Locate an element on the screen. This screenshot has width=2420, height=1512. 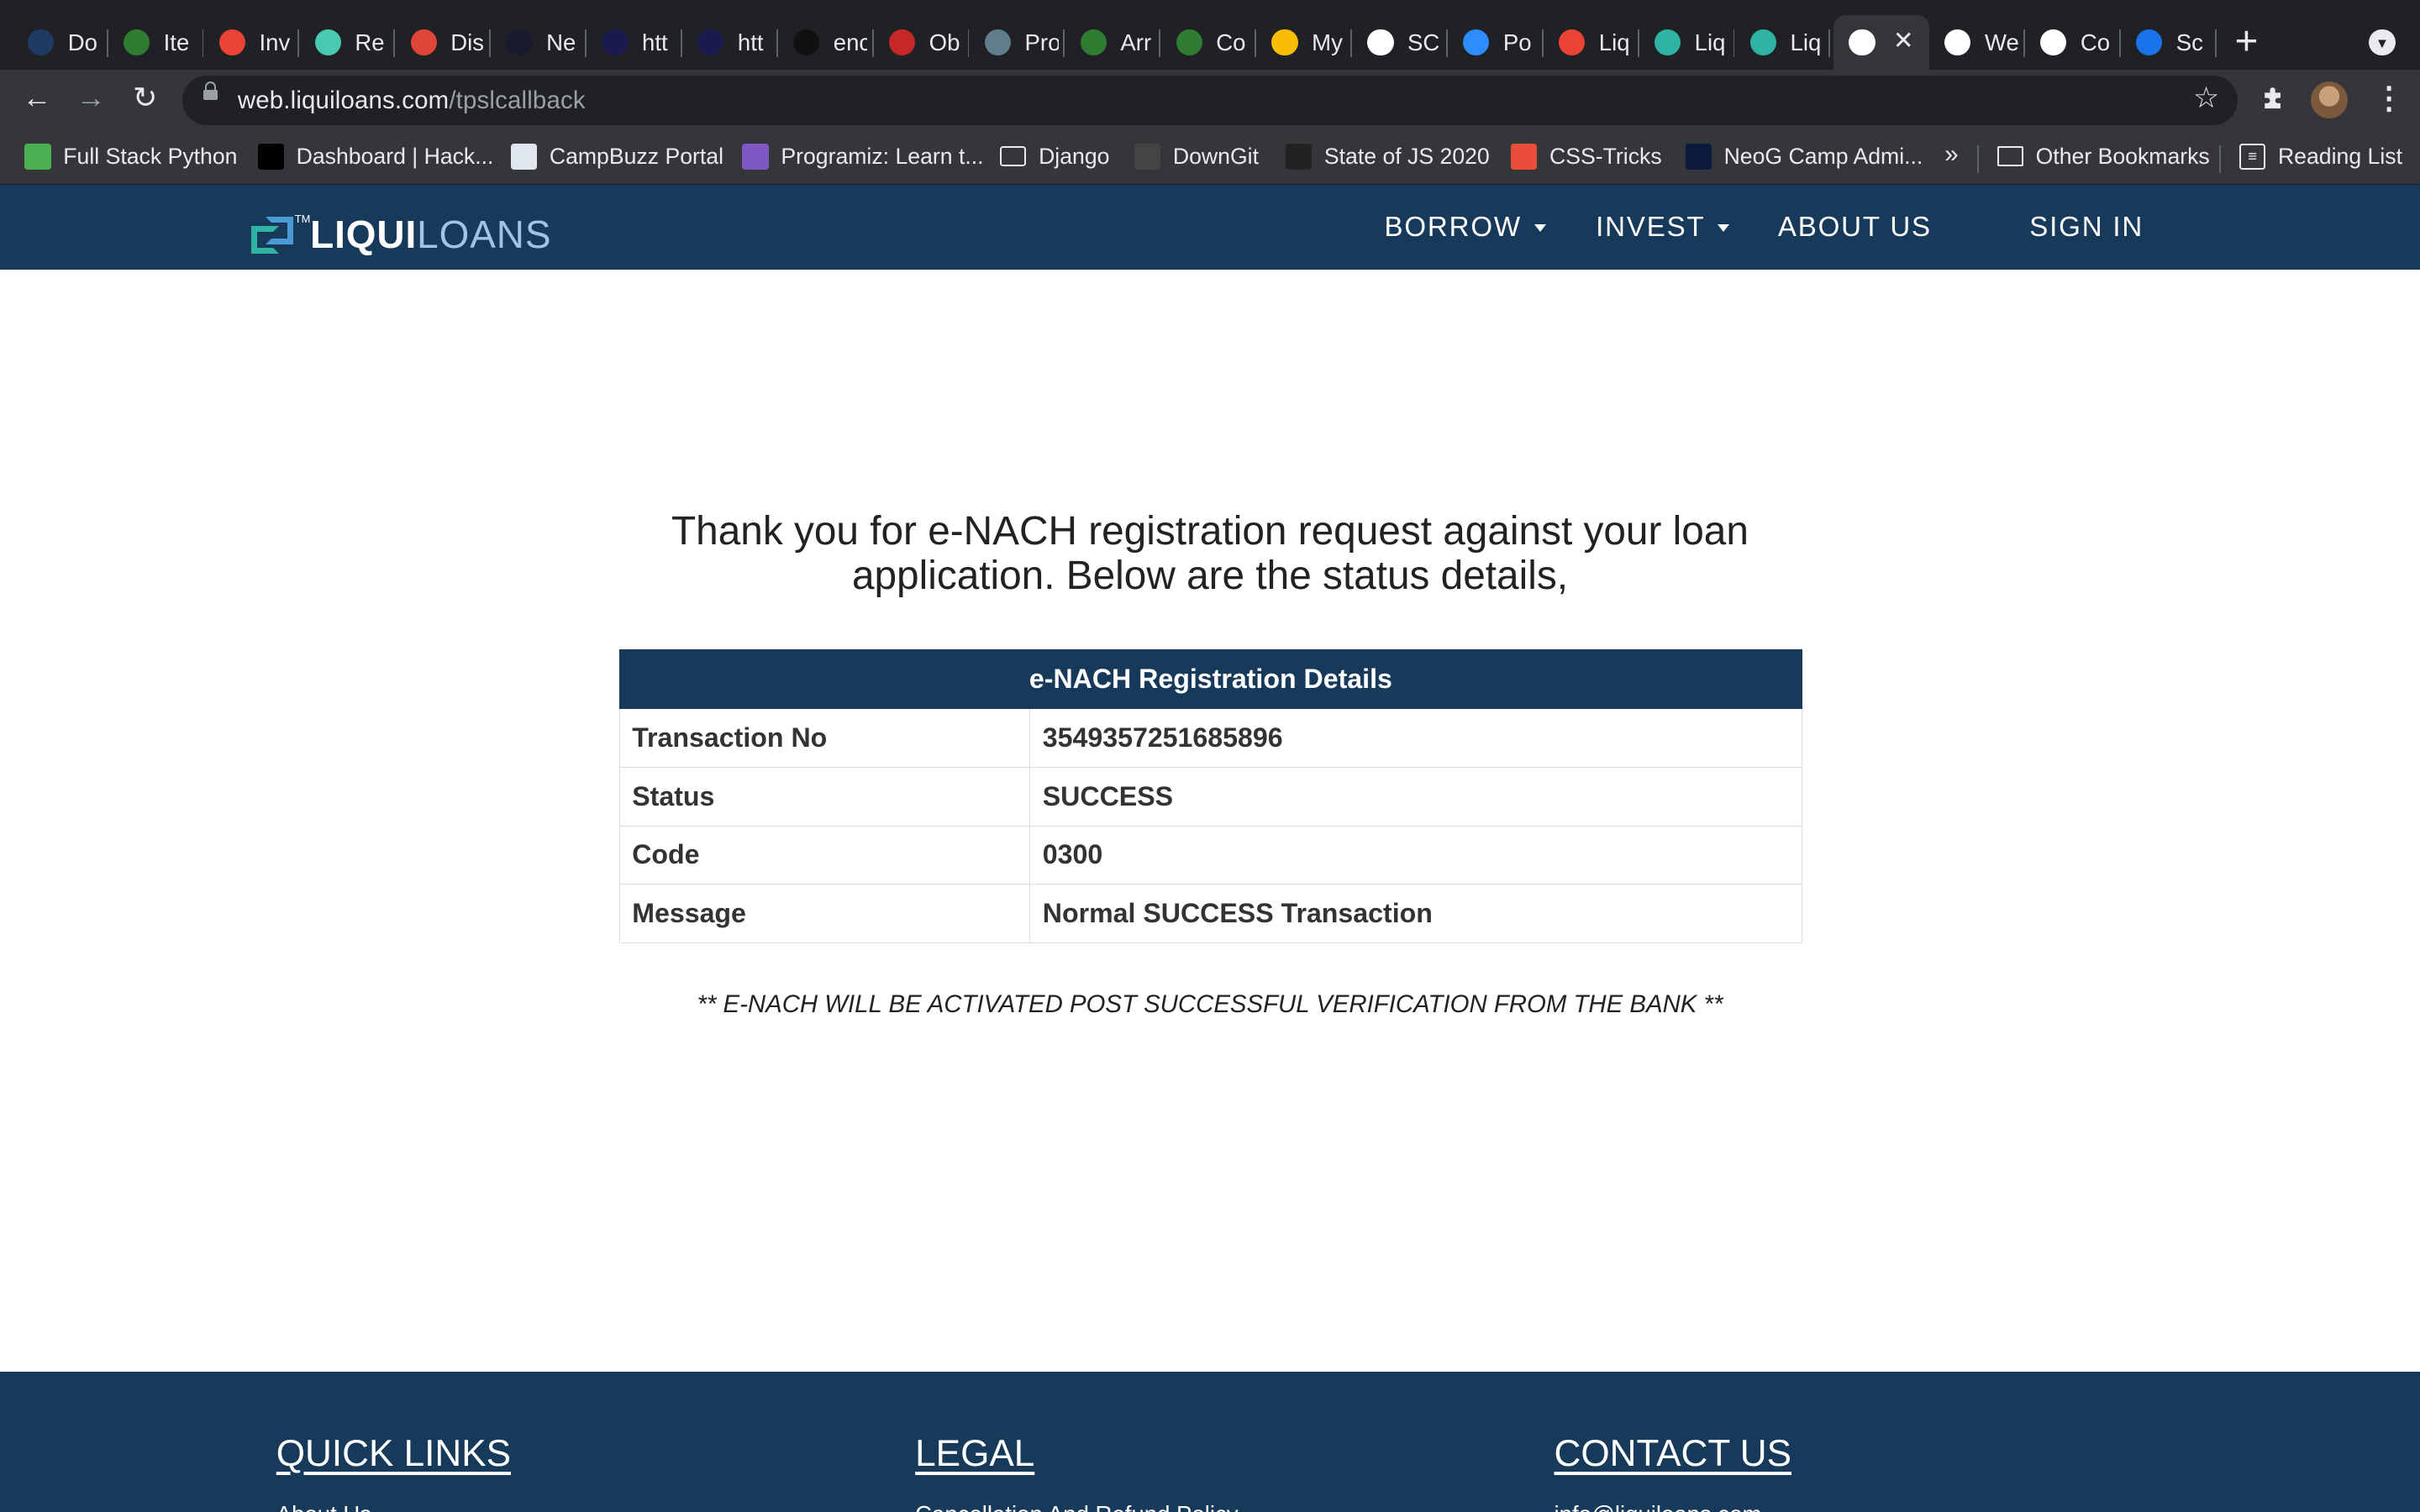
new-tab-button: + is located at coordinates (2247, 41).